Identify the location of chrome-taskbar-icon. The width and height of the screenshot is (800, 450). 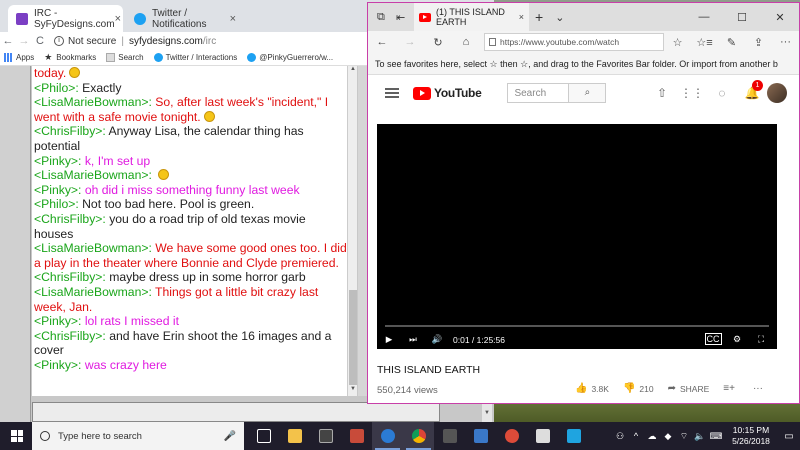
(418, 436).